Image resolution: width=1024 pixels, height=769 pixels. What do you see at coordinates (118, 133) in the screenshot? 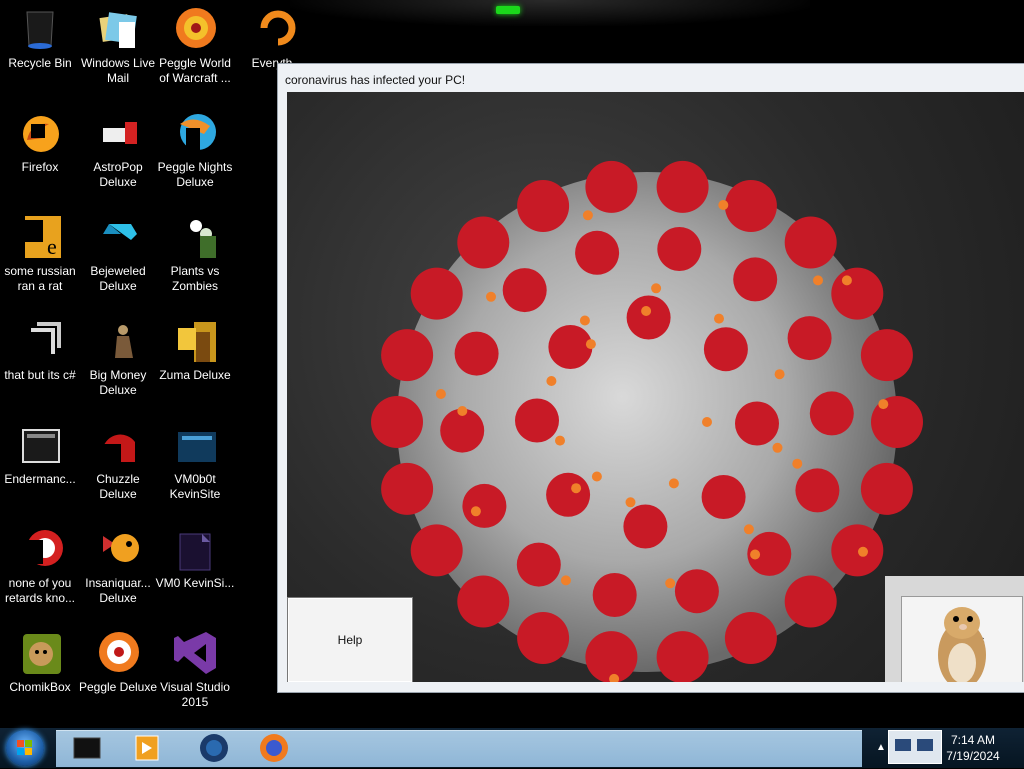
I see `astropop-icon` at bounding box center [118, 133].